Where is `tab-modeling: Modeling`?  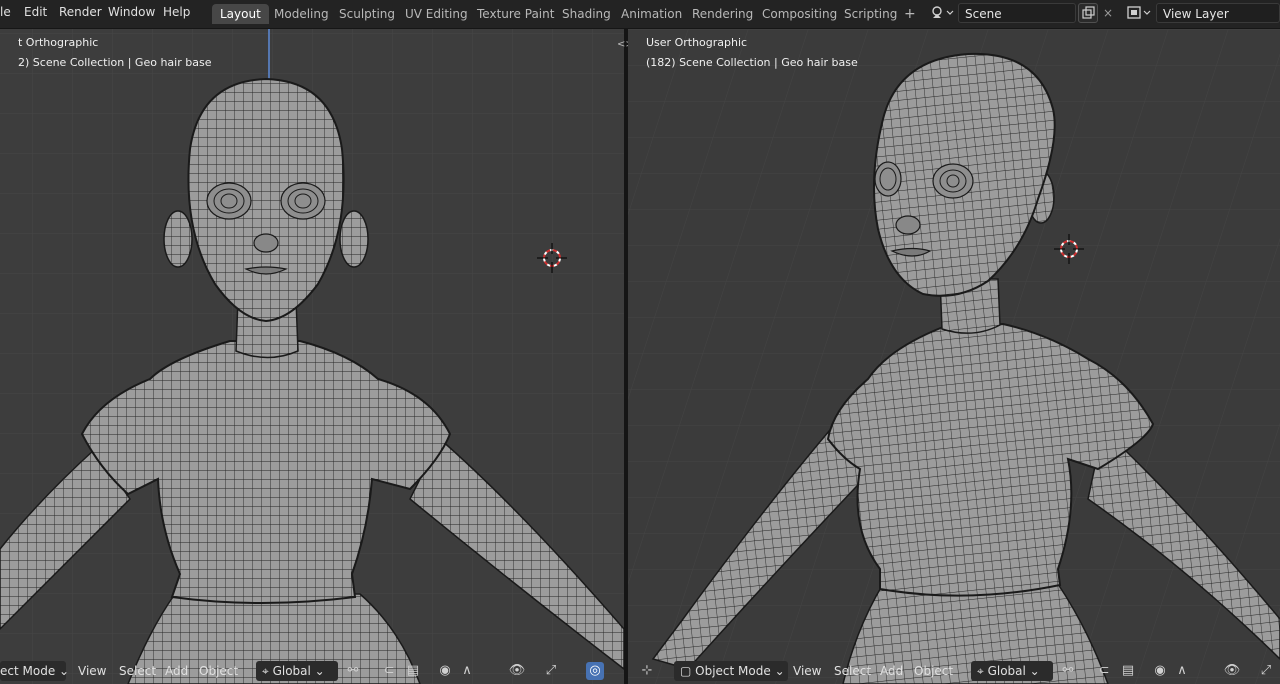 tab-modeling: Modeling is located at coordinates (301, 14).